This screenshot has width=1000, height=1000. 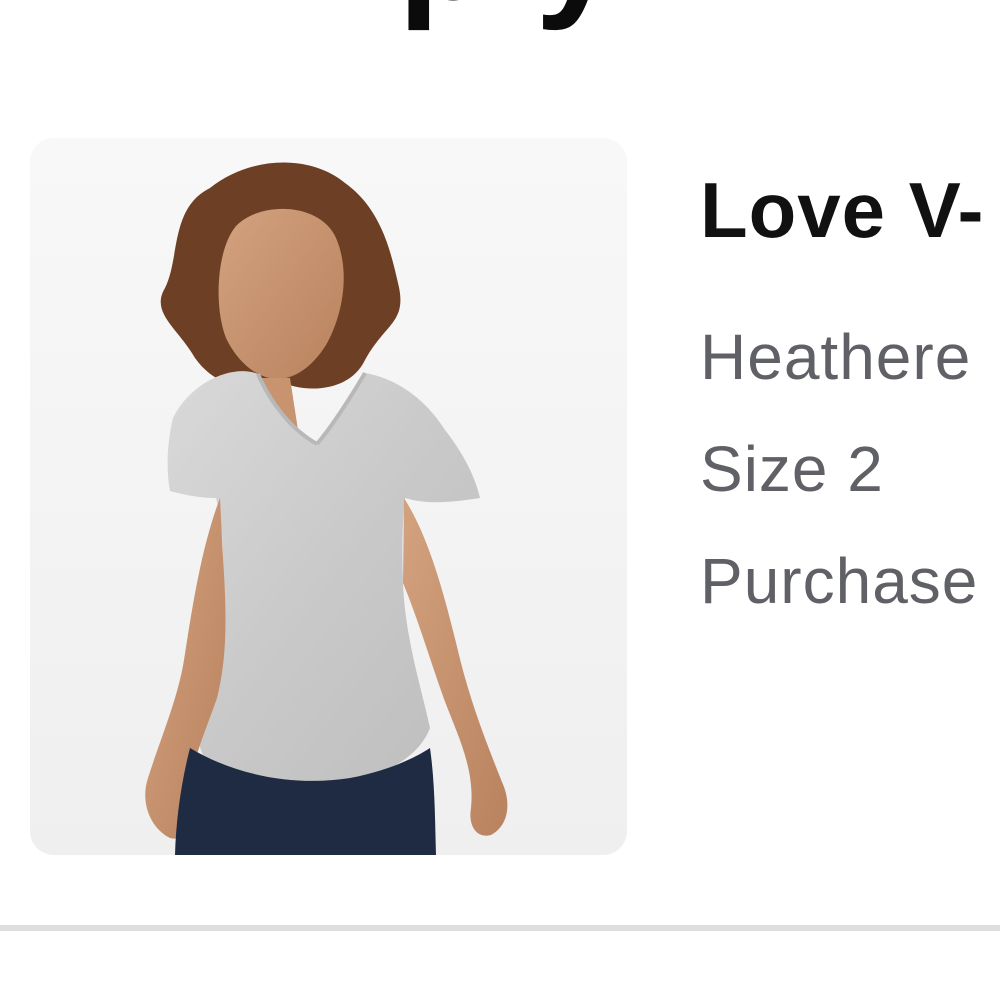 I want to click on product-meta: Heathere Size 2 Purchase, so click(x=850, y=491).